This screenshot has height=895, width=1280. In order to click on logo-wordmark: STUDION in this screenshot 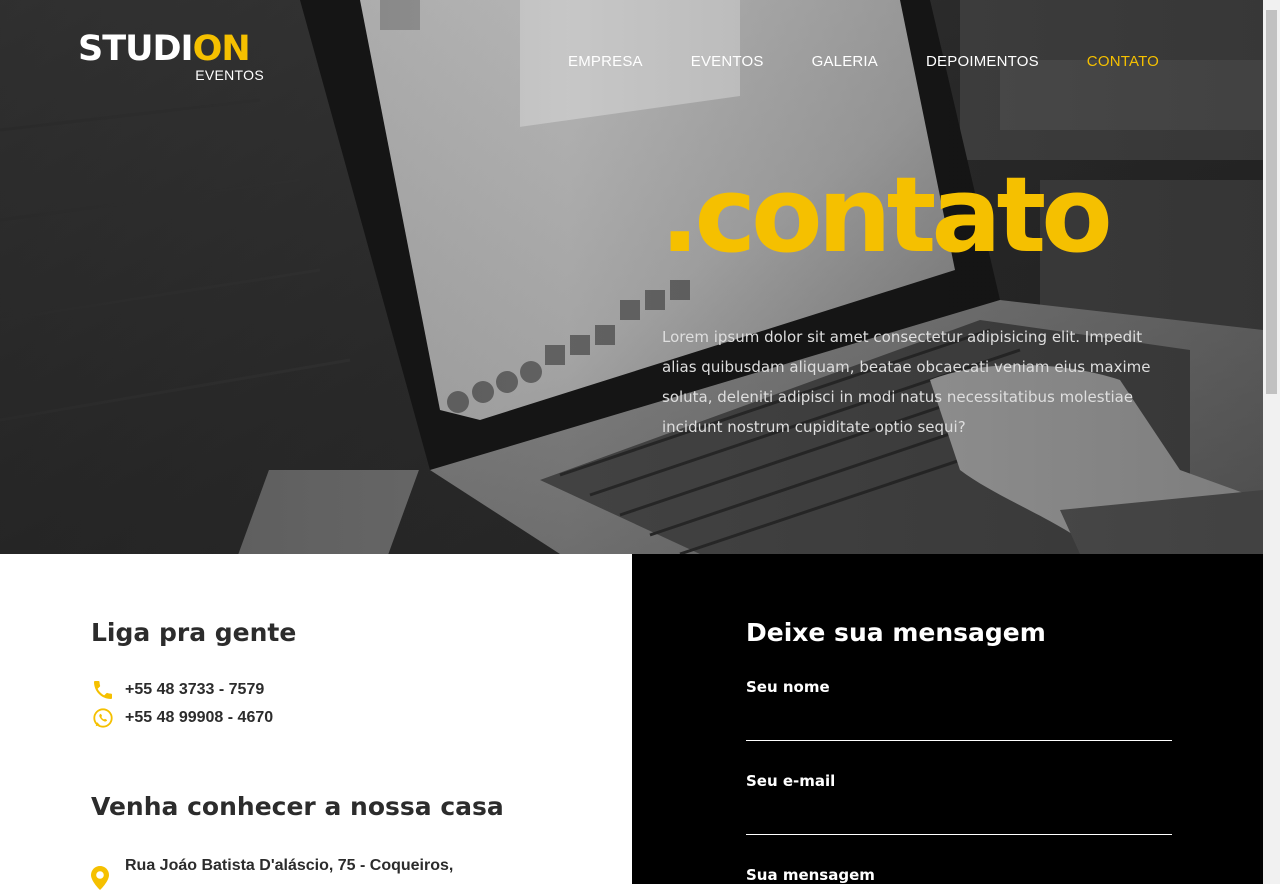, I will do `click(164, 49)`.